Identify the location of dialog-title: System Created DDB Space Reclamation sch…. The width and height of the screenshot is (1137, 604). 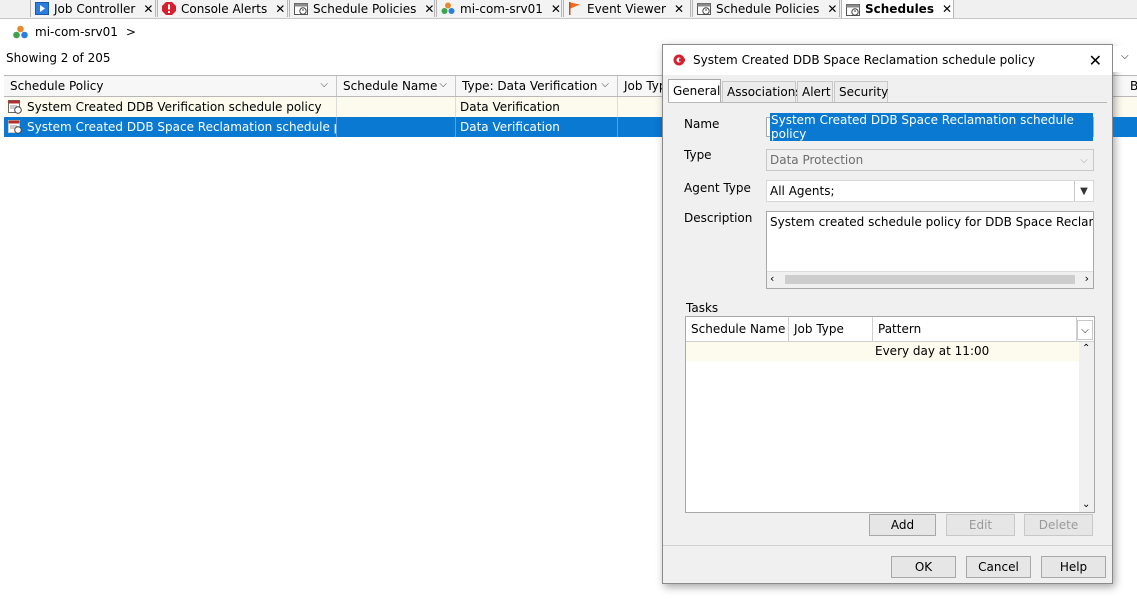
(864, 60).